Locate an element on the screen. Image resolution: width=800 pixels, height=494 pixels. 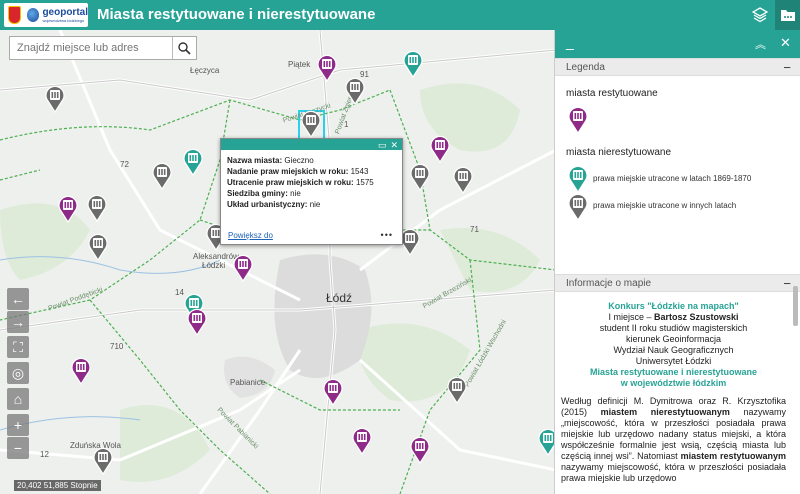
info-title: Informacje o mapie is located at coordinates (609, 283).